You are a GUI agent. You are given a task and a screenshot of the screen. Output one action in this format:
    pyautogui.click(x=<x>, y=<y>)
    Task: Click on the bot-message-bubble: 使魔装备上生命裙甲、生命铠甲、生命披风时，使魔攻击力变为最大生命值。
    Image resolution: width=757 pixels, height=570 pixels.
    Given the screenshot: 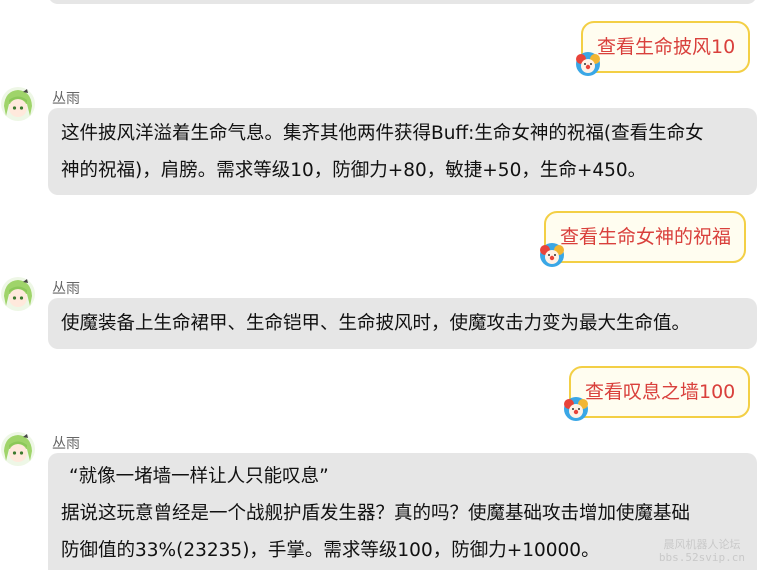 What is the action you would take?
    pyautogui.click(x=402, y=323)
    